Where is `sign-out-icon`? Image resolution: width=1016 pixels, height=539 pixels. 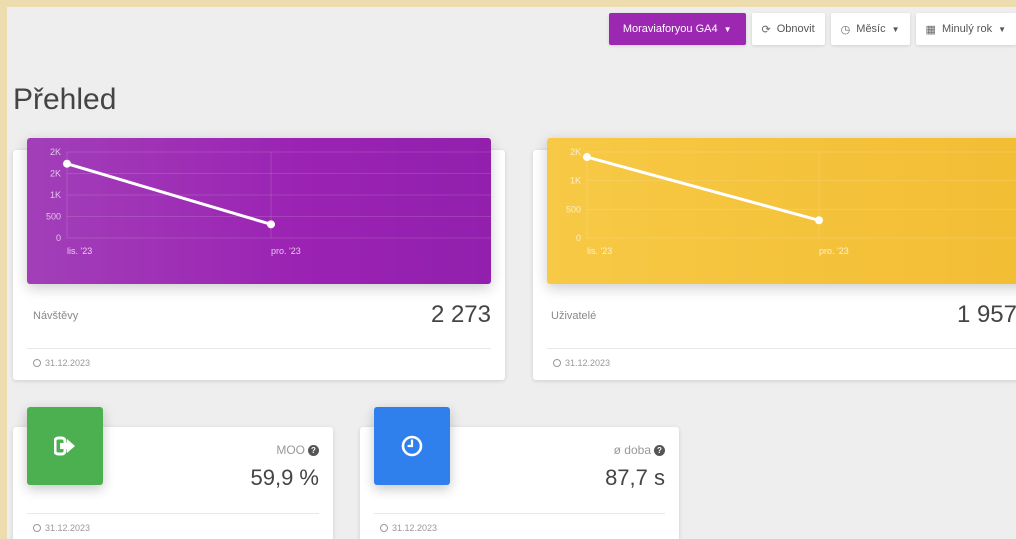 sign-out-icon is located at coordinates (64, 446).